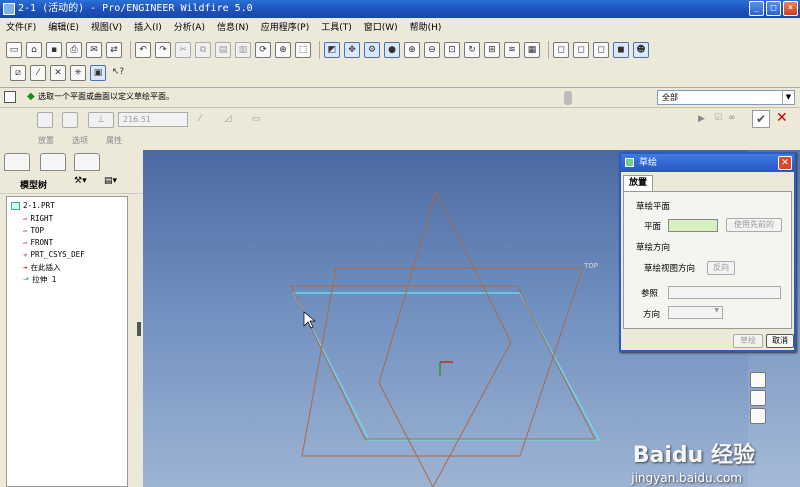  Describe the element at coordinates (46, 140) in the screenshot. I see `tab-placement: 放置` at that location.